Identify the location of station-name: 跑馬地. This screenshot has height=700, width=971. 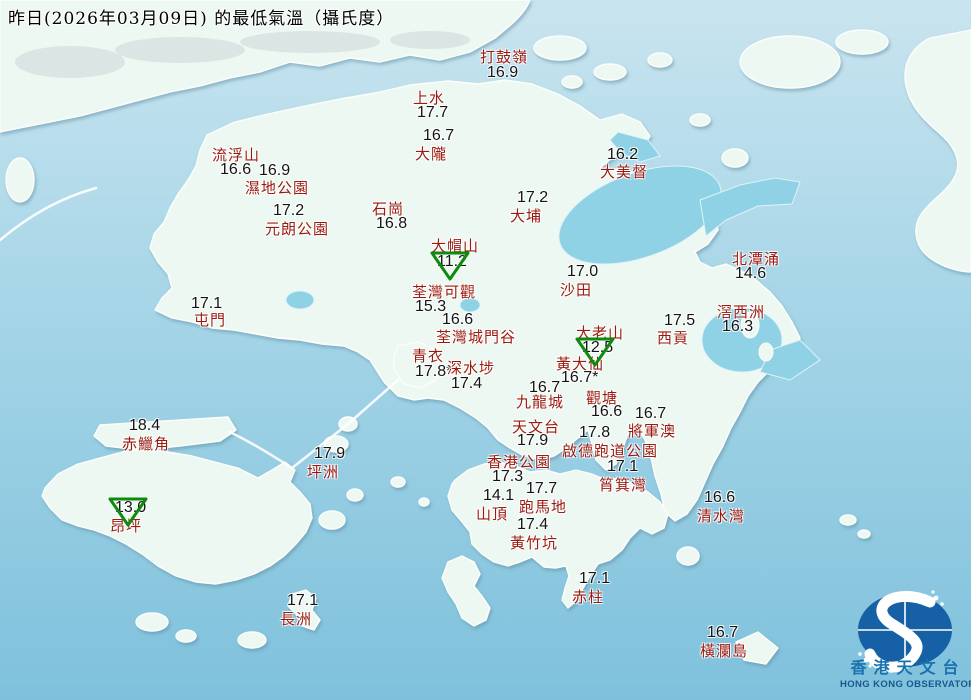
(543, 507).